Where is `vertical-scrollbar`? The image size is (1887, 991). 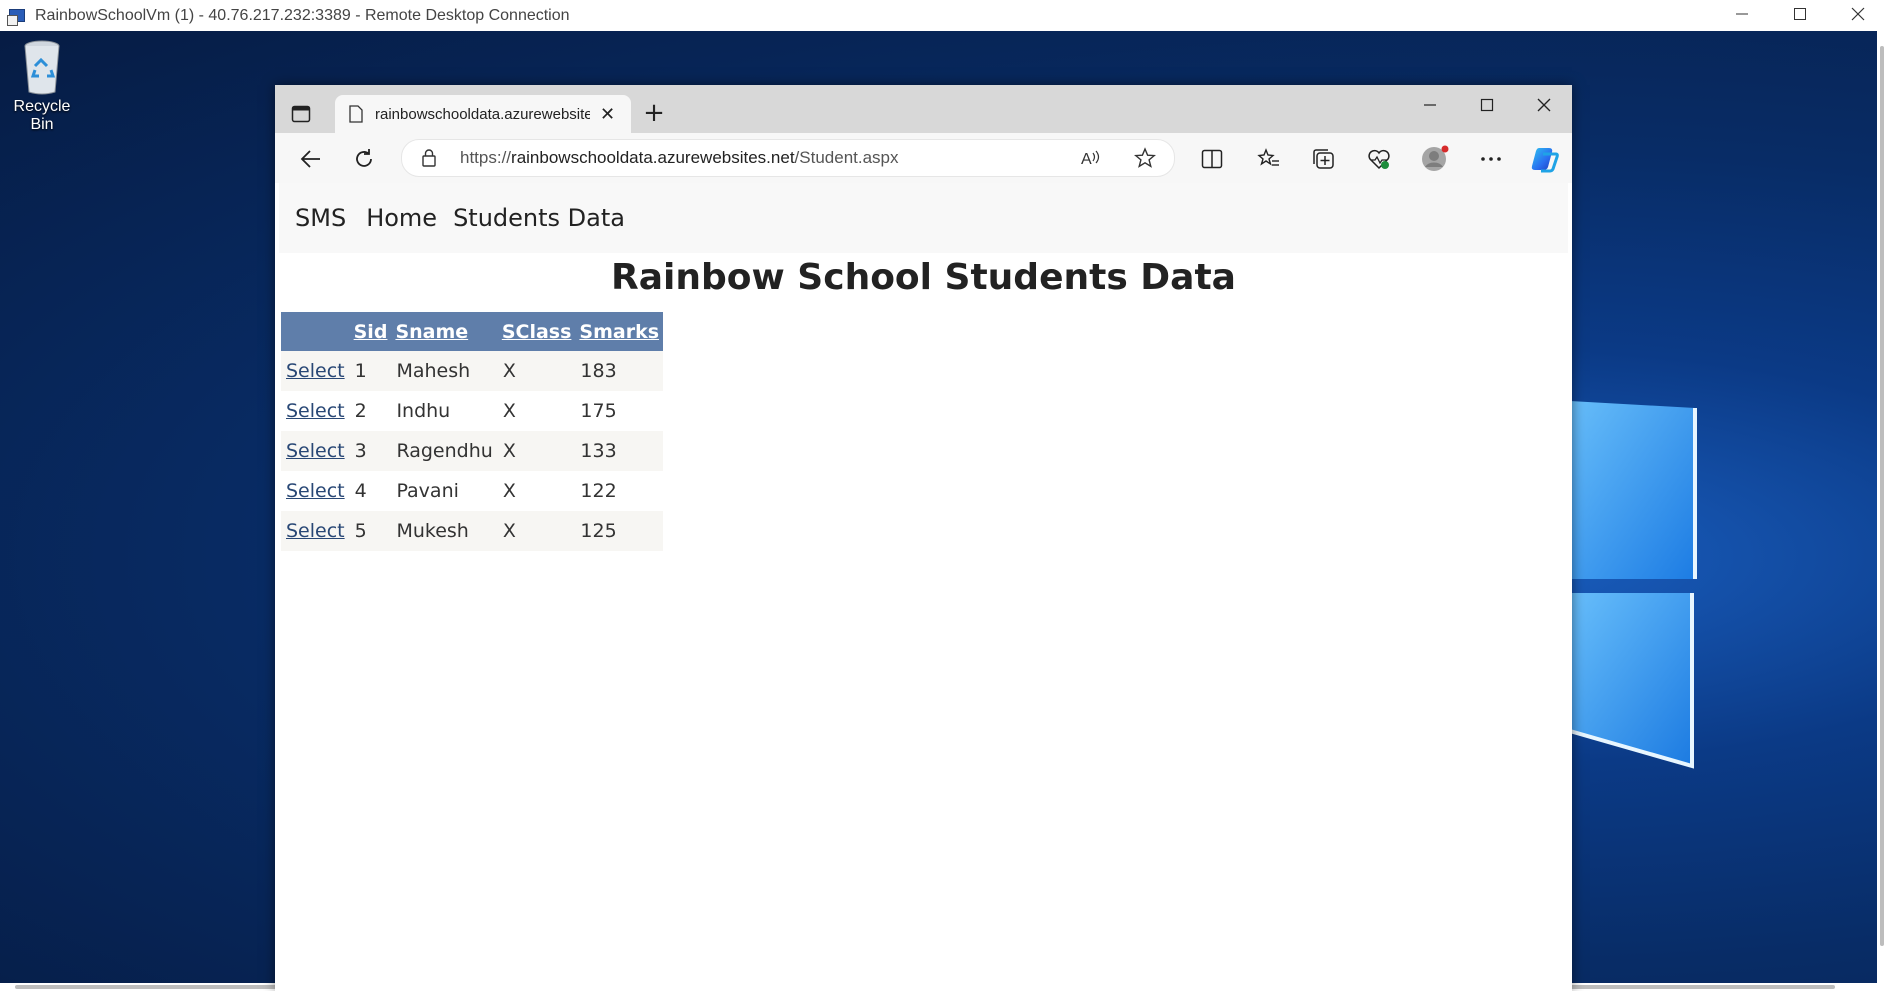 vertical-scrollbar is located at coordinates (1882, 509).